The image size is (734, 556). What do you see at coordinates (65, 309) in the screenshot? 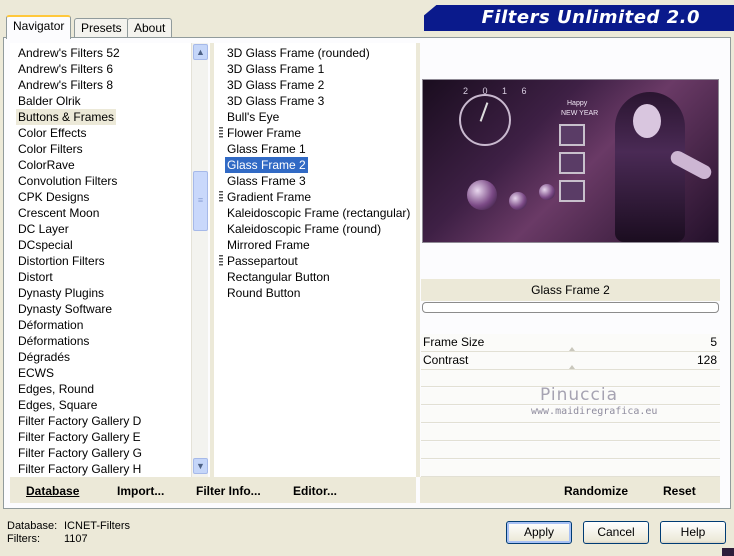
I see `category-item: Dynasty Software` at bounding box center [65, 309].